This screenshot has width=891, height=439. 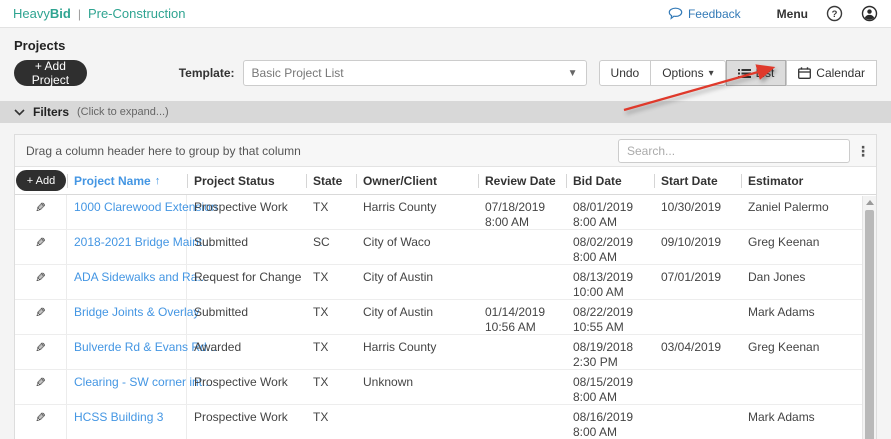 What do you see at coordinates (118, 417) in the screenshot?
I see `project-name-link: HCSS Building 3` at bounding box center [118, 417].